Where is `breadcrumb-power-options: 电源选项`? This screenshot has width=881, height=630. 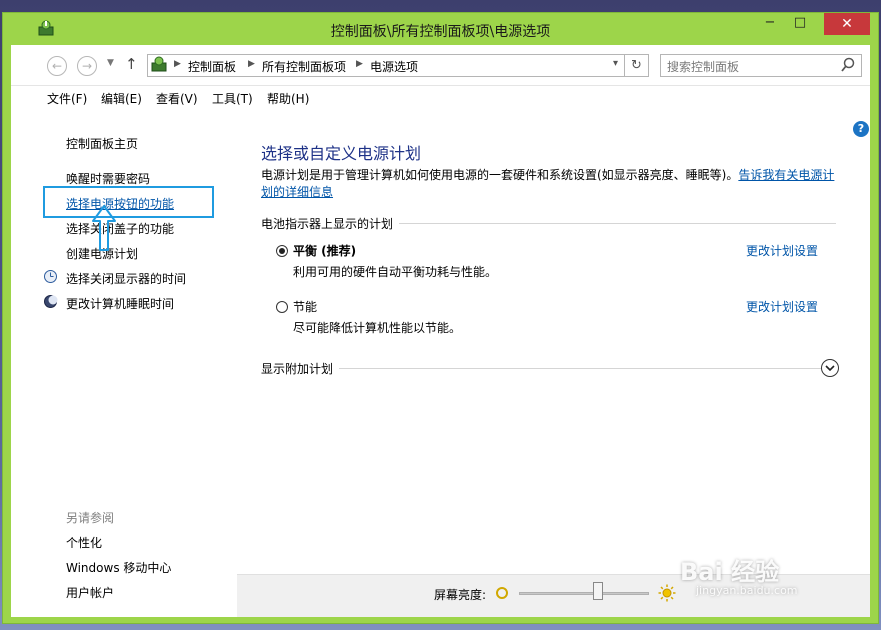 breadcrumb-power-options: 电源选项 is located at coordinates (394, 66).